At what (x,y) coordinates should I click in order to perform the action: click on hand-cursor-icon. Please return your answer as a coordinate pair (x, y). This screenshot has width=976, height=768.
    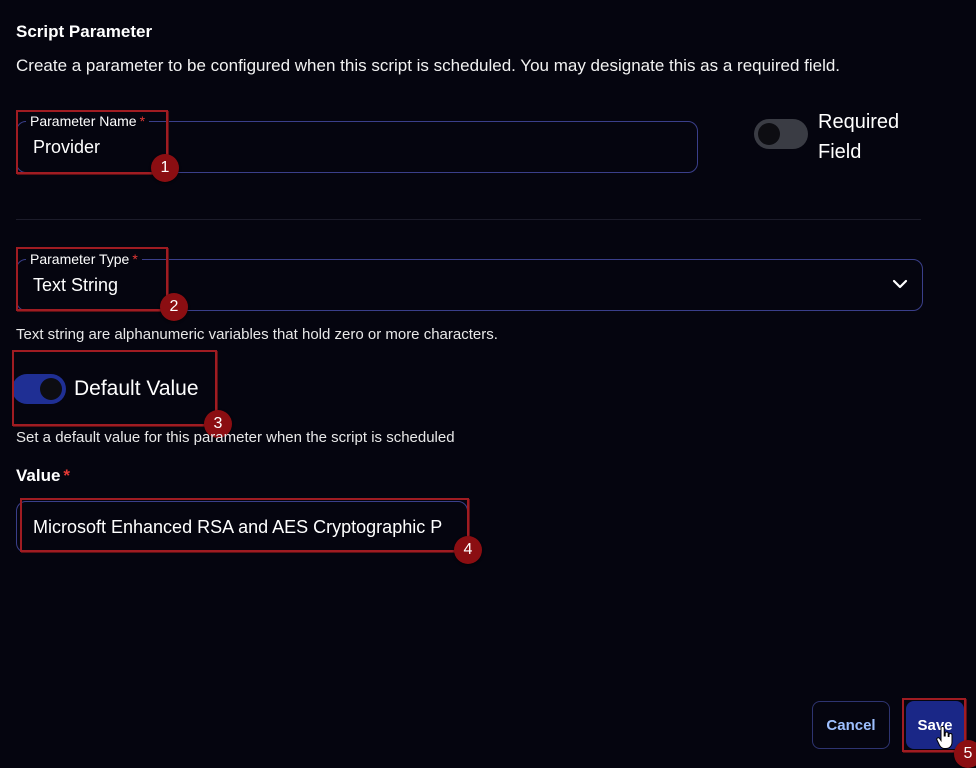
    Looking at the image, I should click on (944, 737).